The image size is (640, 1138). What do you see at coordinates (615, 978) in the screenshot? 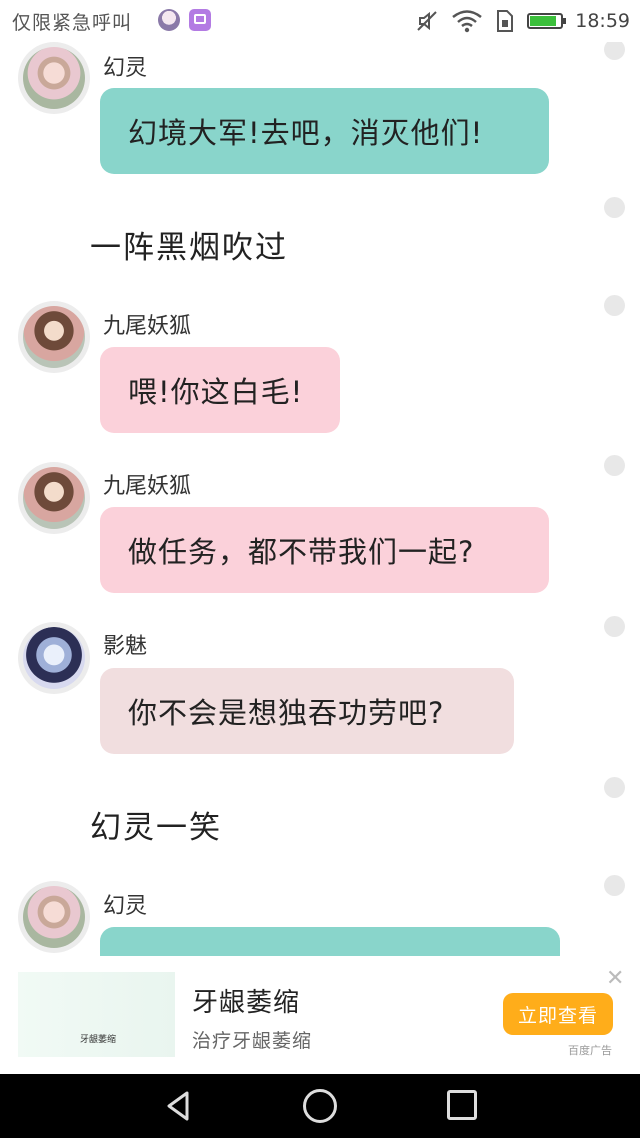
I see `close-icon: ✕` at bounding box center [615, 978].